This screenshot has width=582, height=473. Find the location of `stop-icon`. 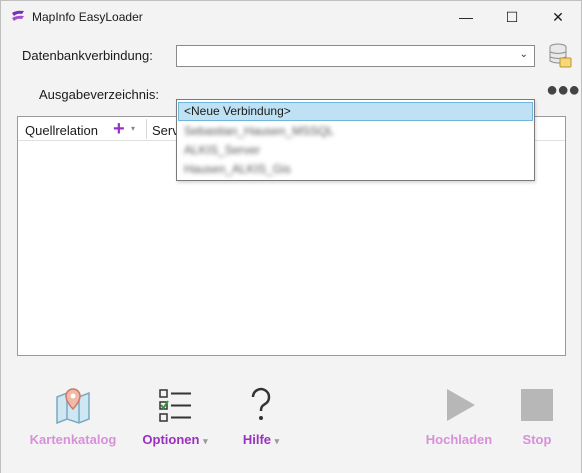

stop-icon is located at coordinates (537, 405).